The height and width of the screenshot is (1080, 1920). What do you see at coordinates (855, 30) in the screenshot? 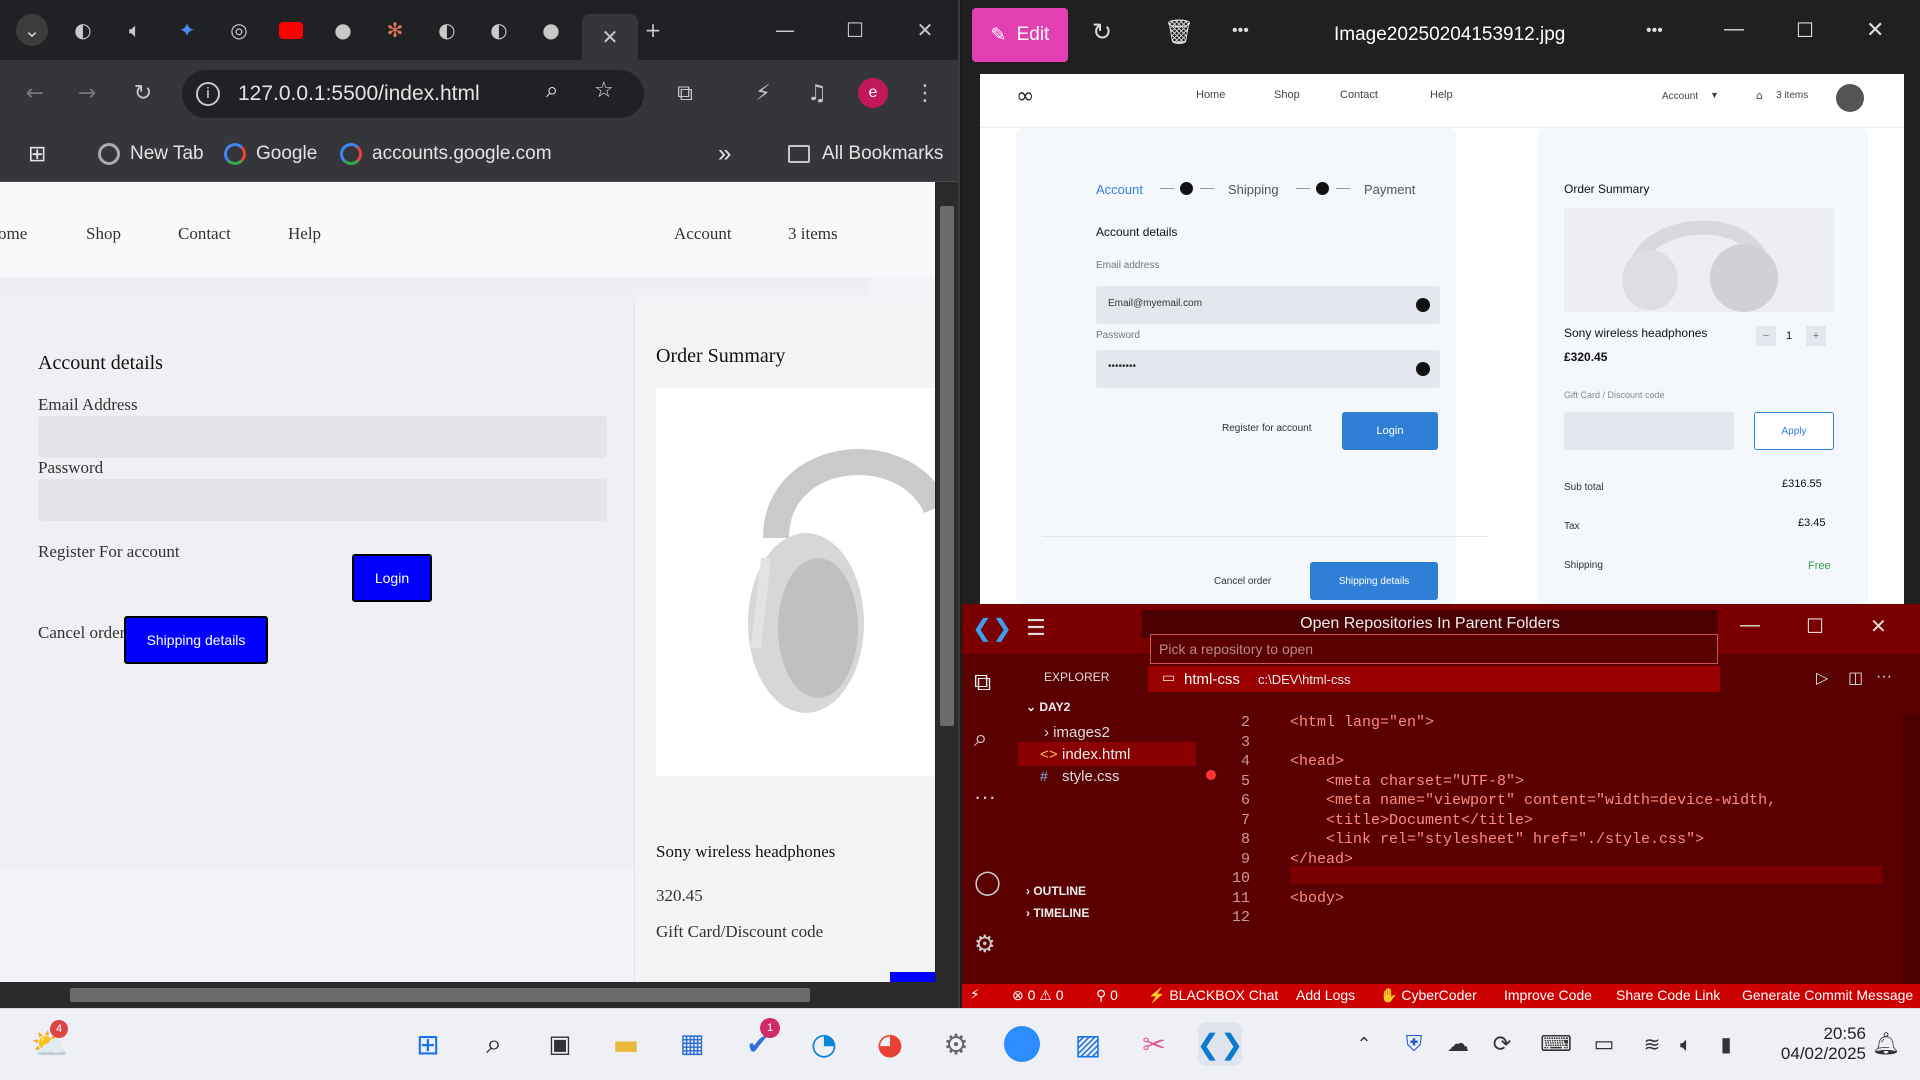
I see `maximize-button: ☐` at bounding box center [855, 30].